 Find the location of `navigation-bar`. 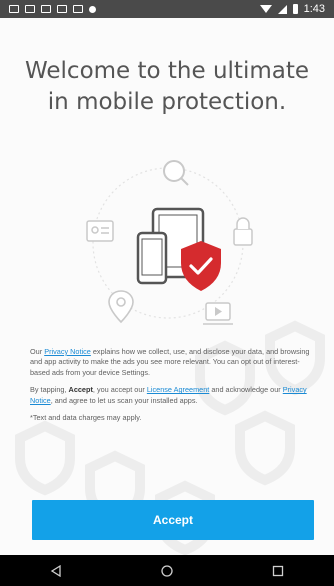

navigation-bar is located at coordinates (167, 570).